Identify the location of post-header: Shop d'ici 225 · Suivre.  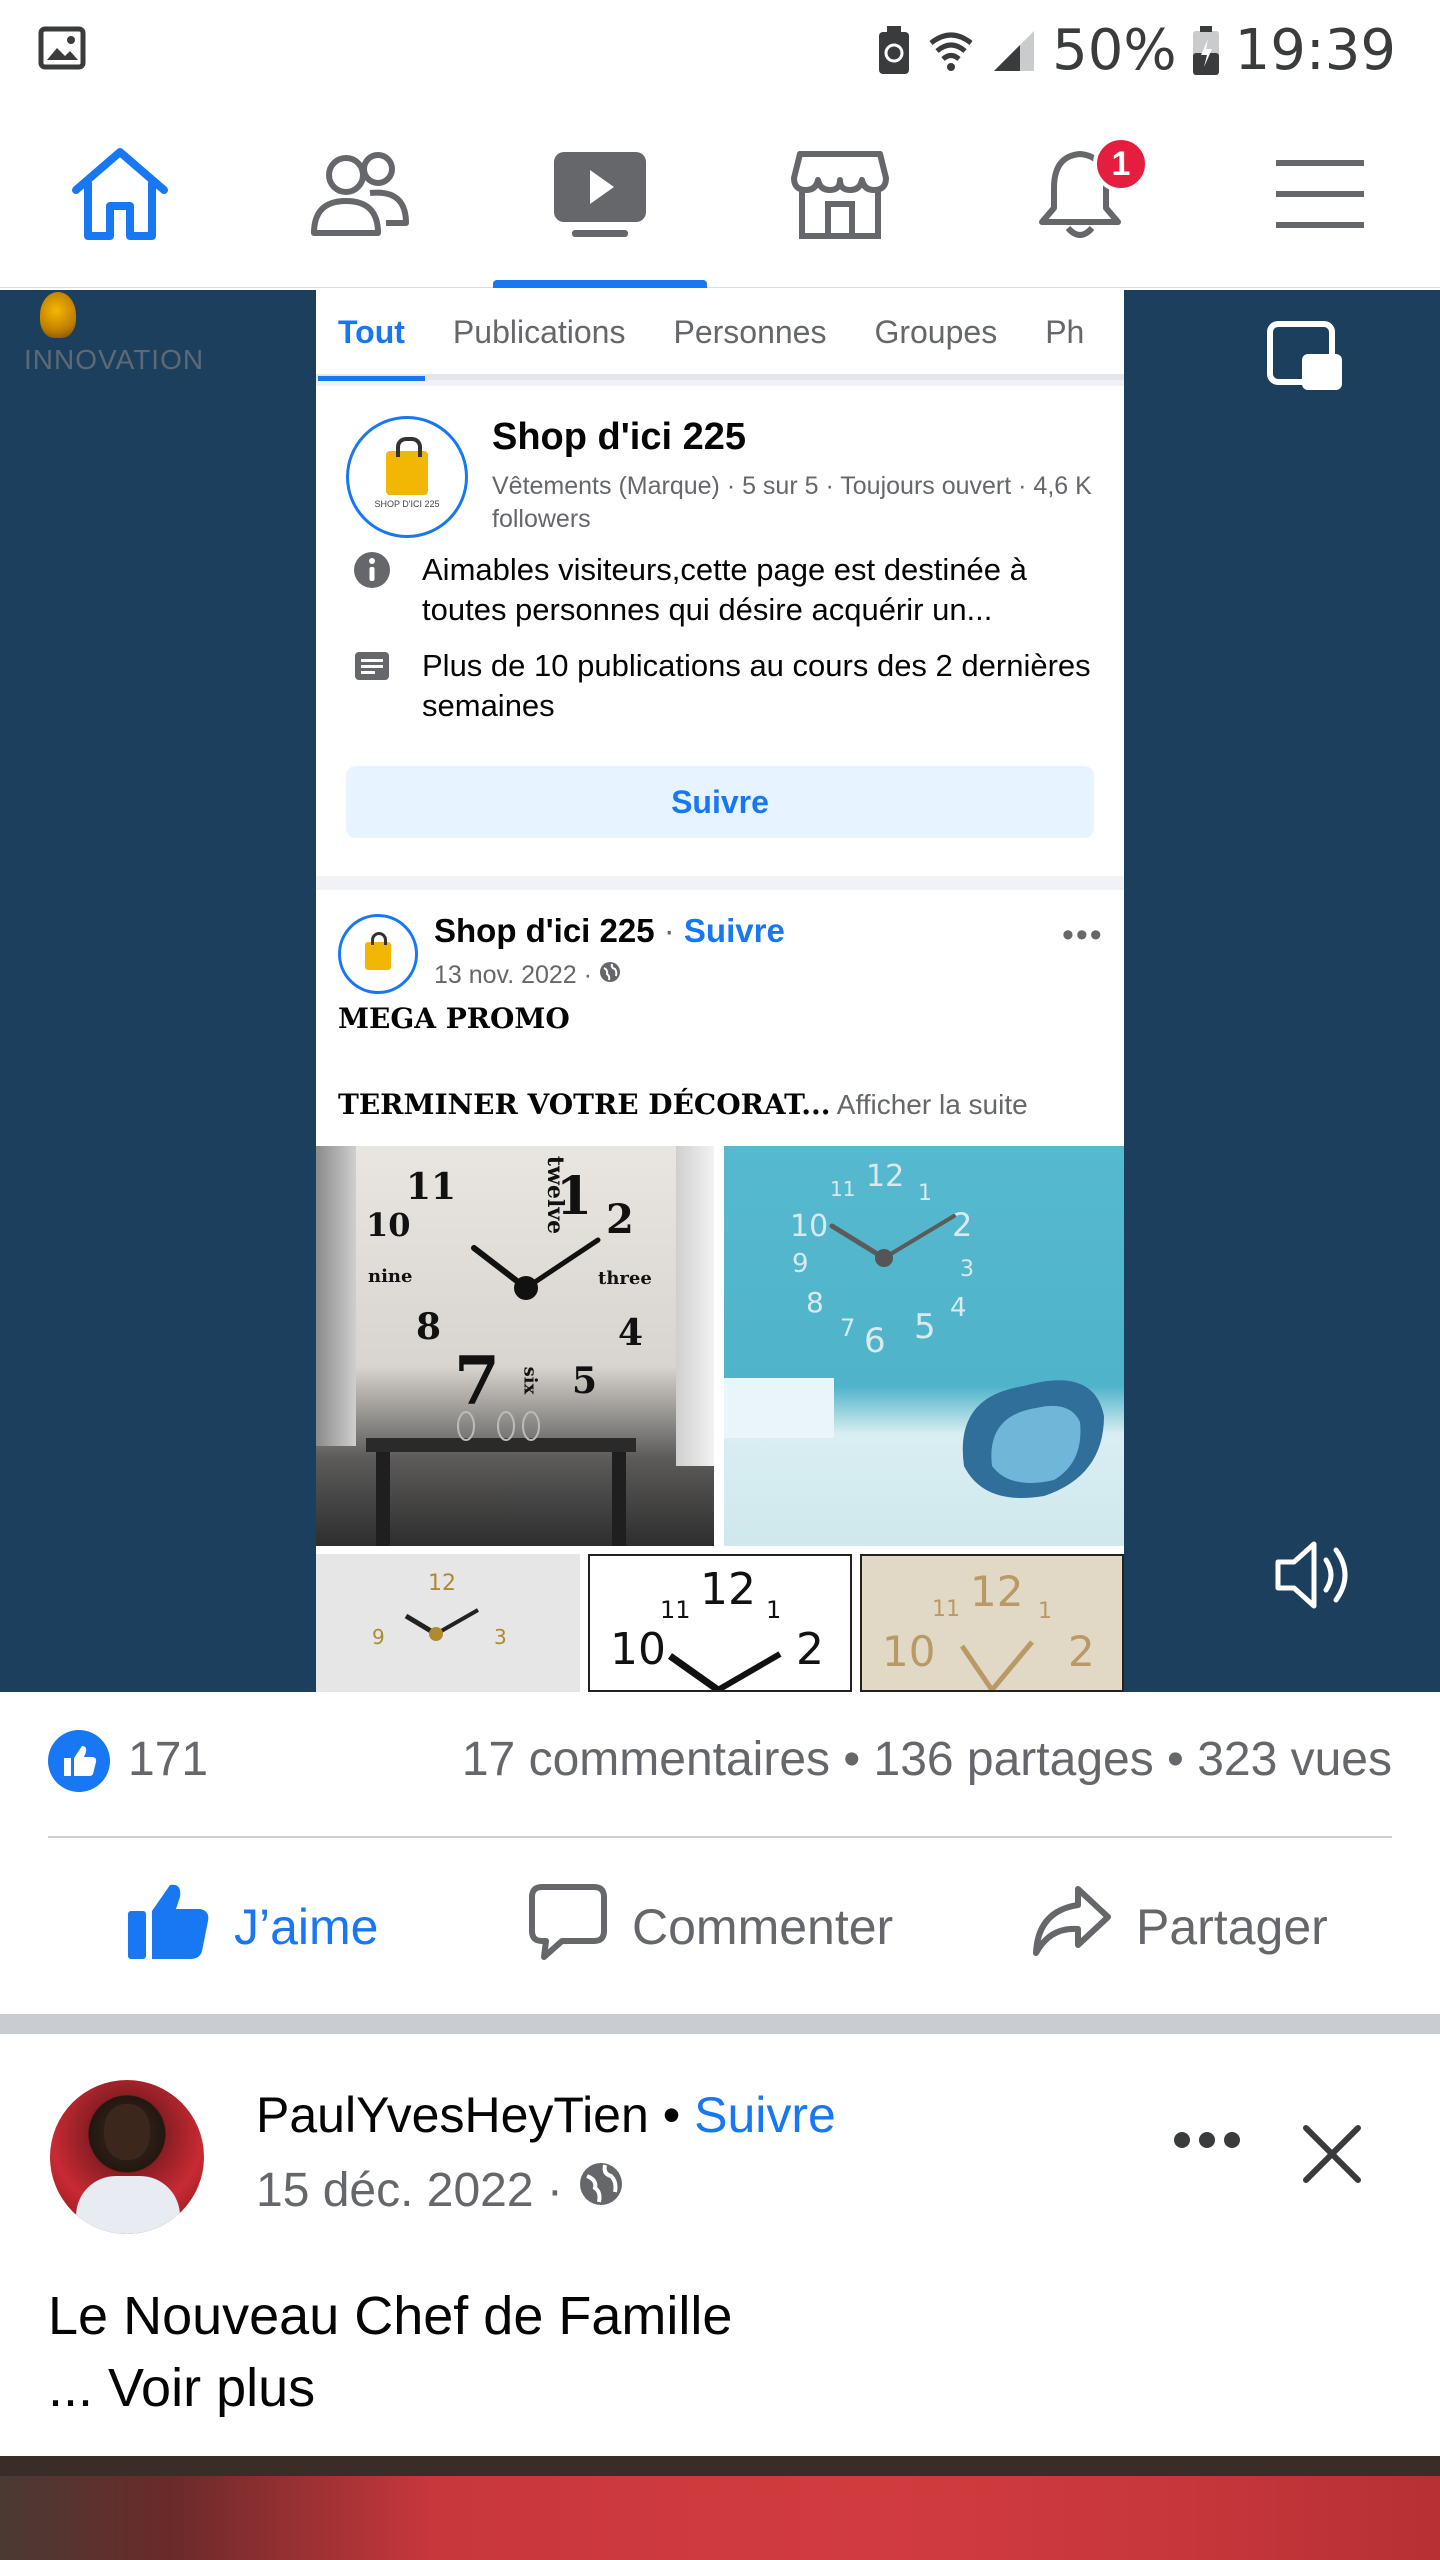
(609, 930).